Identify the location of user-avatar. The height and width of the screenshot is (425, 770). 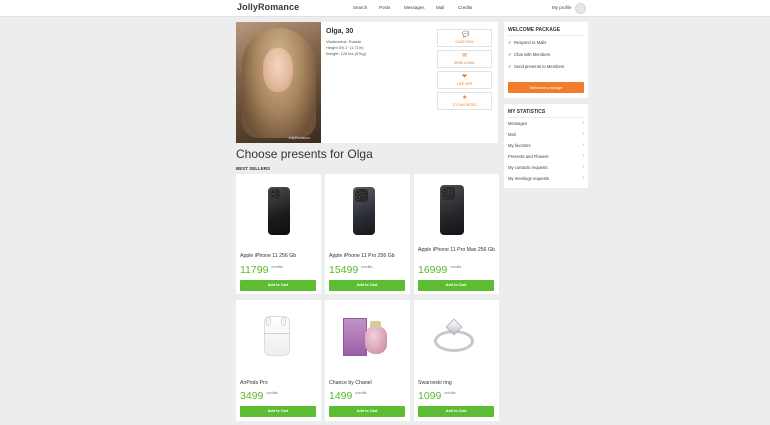
(580, 8).